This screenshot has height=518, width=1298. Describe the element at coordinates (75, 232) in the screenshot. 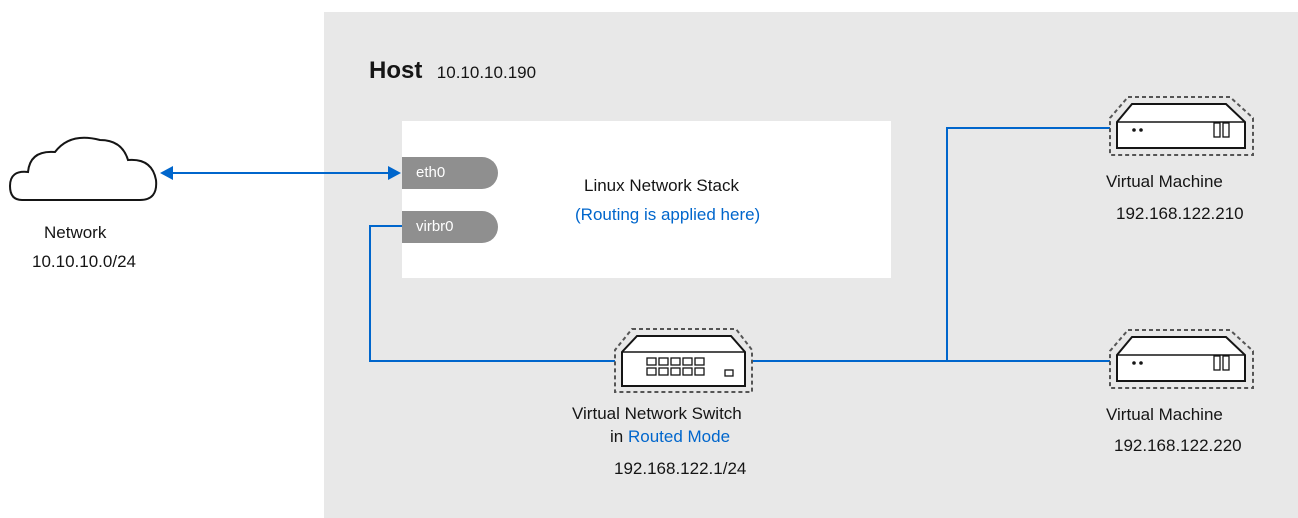

I see `network-label: Network` at that location.